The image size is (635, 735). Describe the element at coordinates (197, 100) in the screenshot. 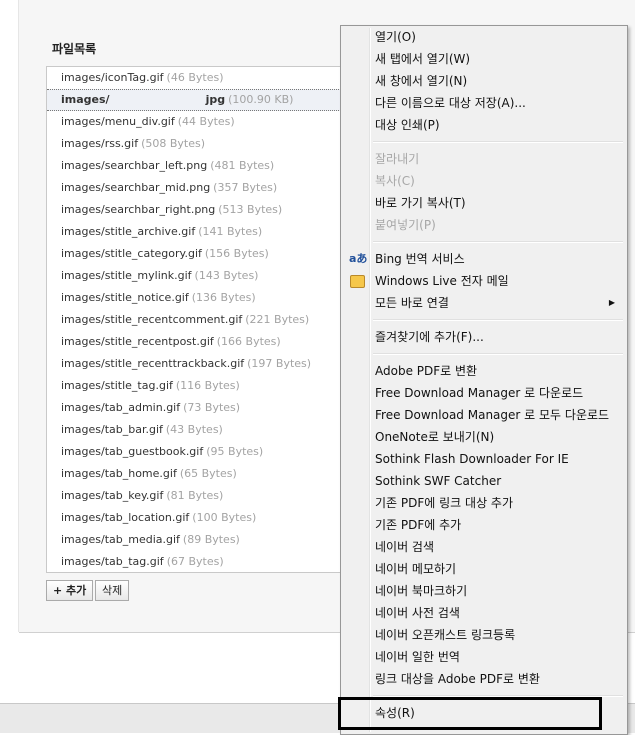

I see `file-row-selected: images/jpg (100.90 KB)` at that location.